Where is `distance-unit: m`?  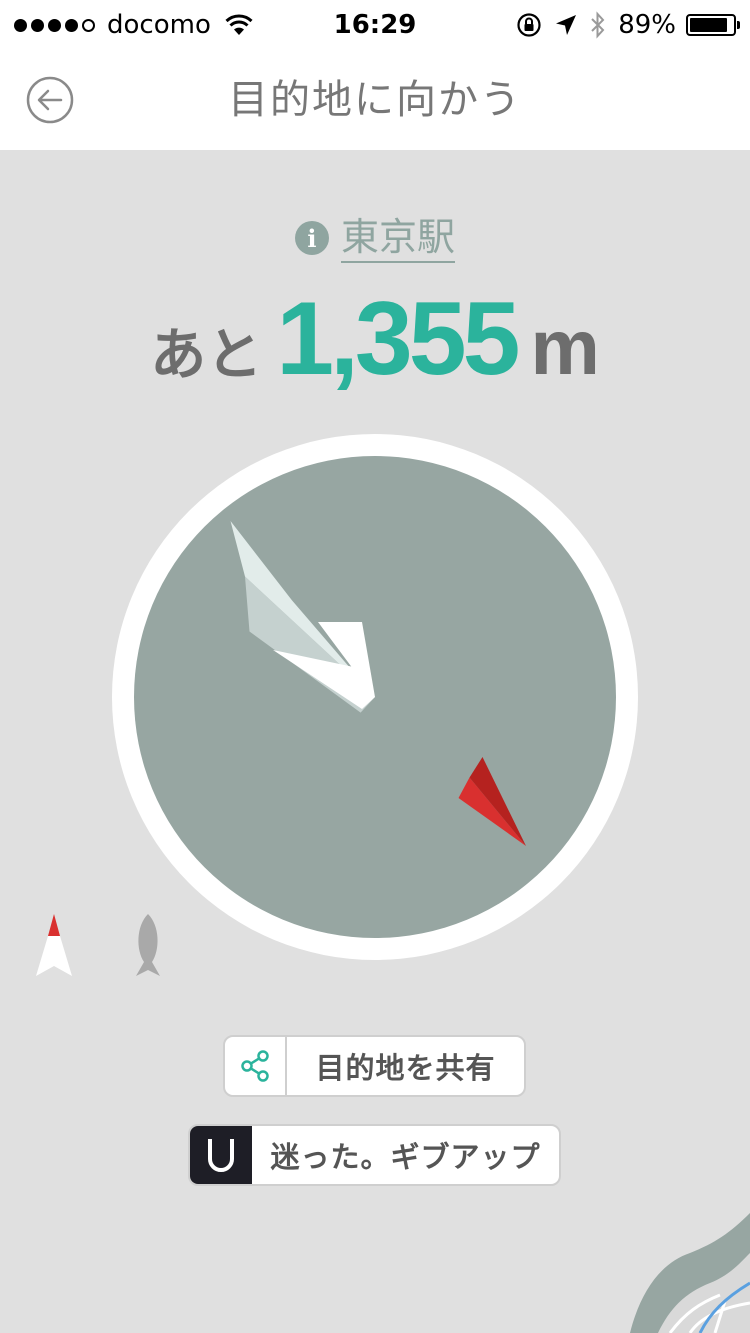
distance-unit: m is located at coordinates (565, 347).